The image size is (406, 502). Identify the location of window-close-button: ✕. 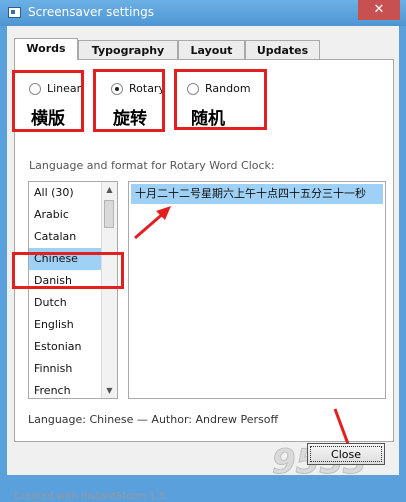
(379, 10).